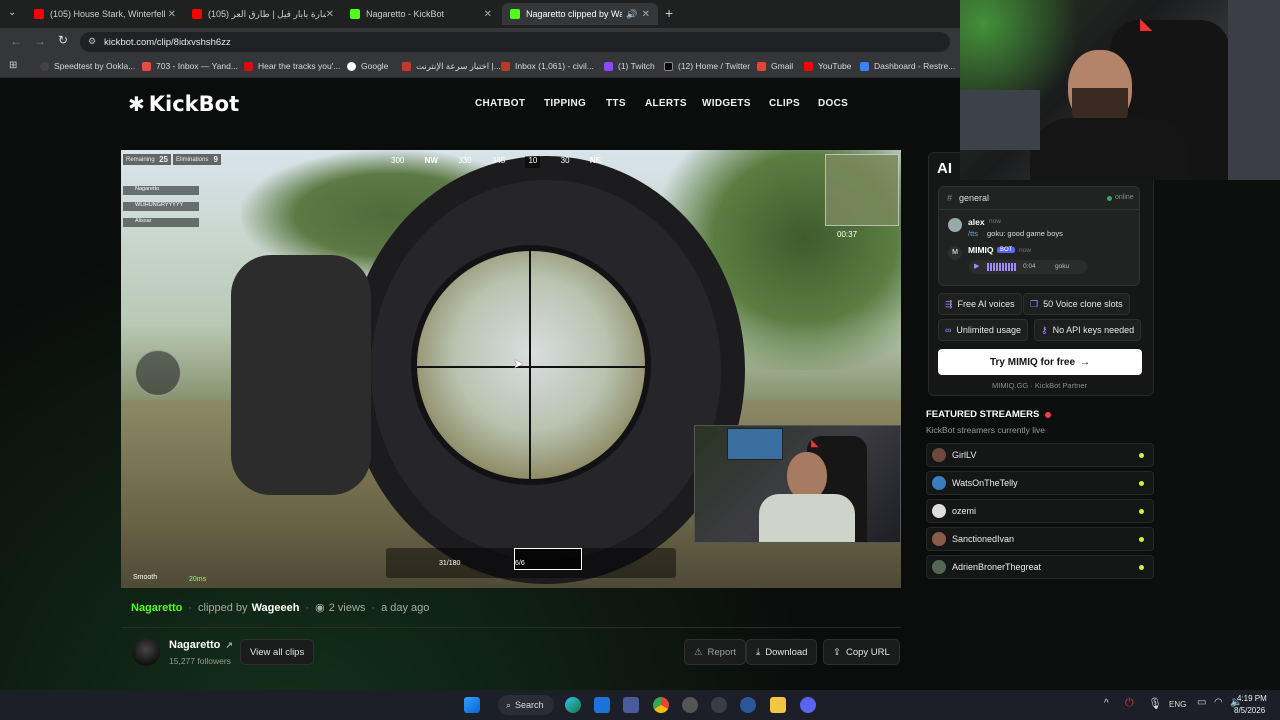 The width and height of the screenshot is (1280, 720). What do you see at coordinates (277, 652) in the screenshot?
I see `view-all-clips-button: View all clips` at bounding box center [277, 652].